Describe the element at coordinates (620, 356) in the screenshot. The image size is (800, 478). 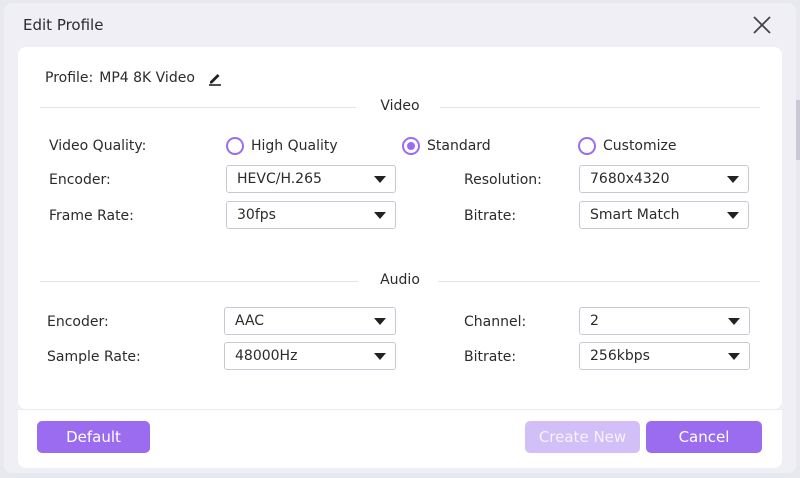
I see `audio-bitrate-value: 256kbps` at that location.